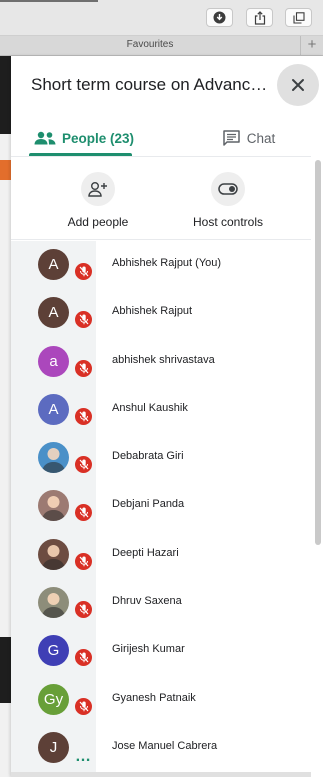 Image resolution: width=323 pixels, height=777 pixels. Describe the element at coordinates (167, 263) in the screenshot. I see `participant-name: Abhishek Rajput (You)` at that location.